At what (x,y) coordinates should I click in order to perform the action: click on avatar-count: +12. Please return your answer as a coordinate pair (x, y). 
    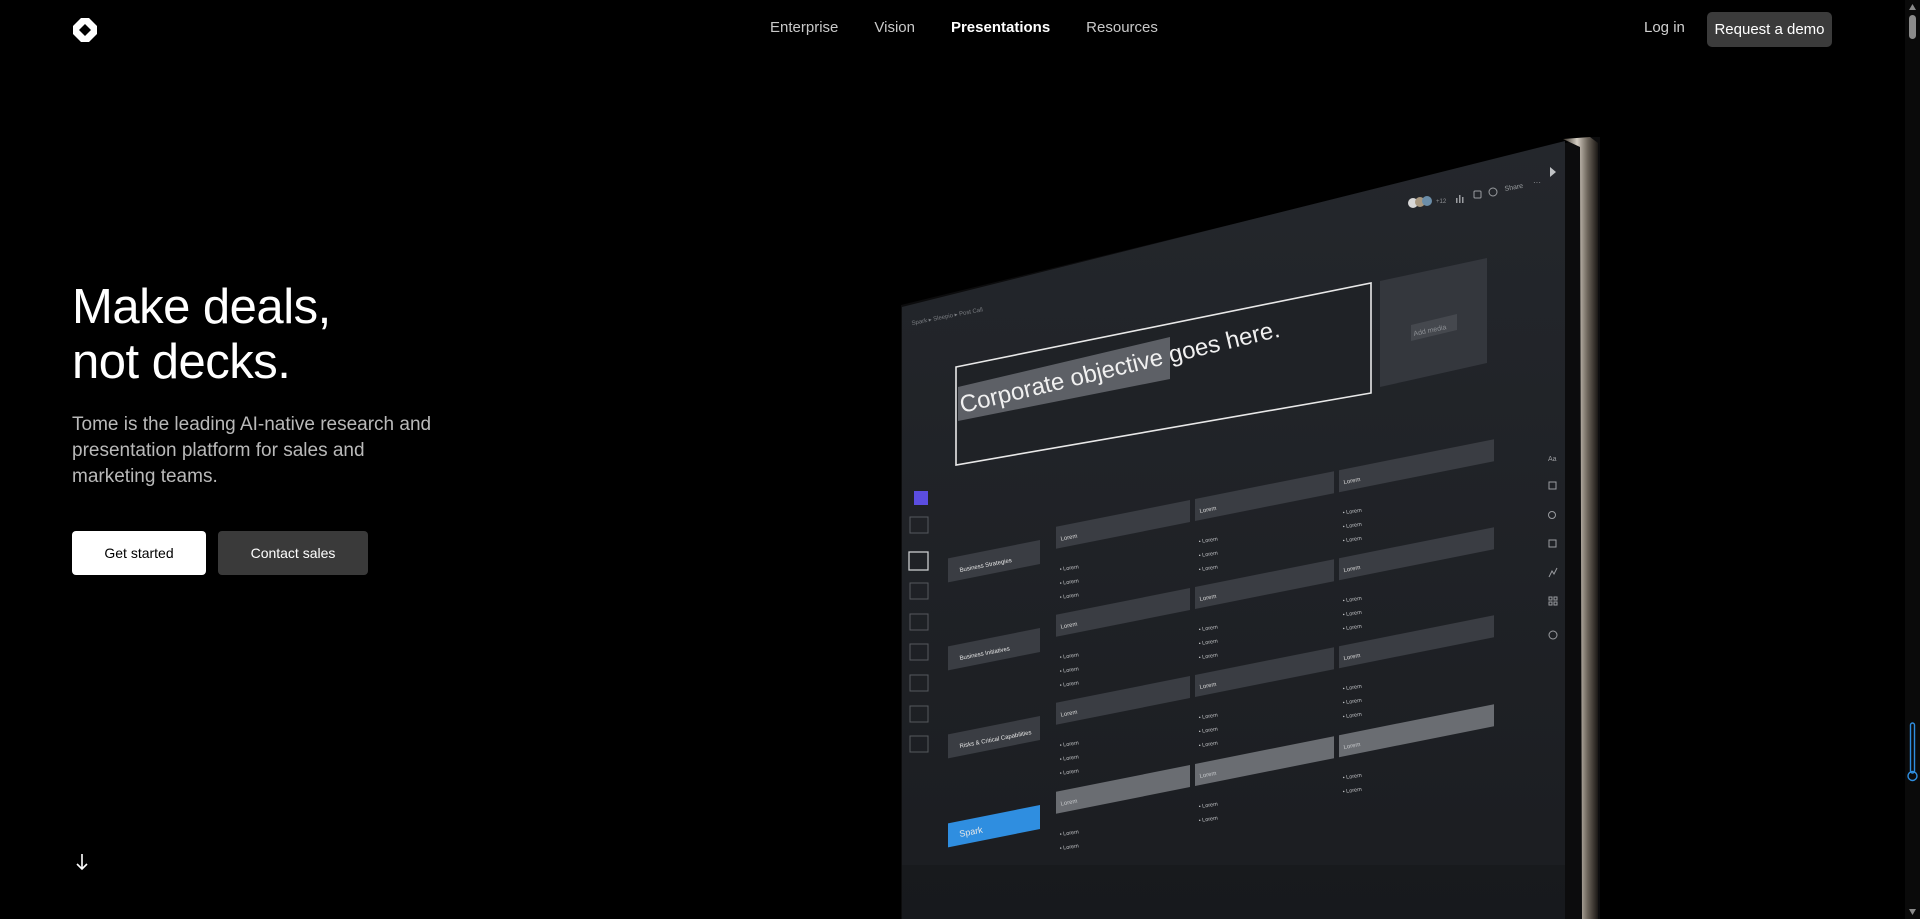
    Looking at the image, I should click on (1441, 202).